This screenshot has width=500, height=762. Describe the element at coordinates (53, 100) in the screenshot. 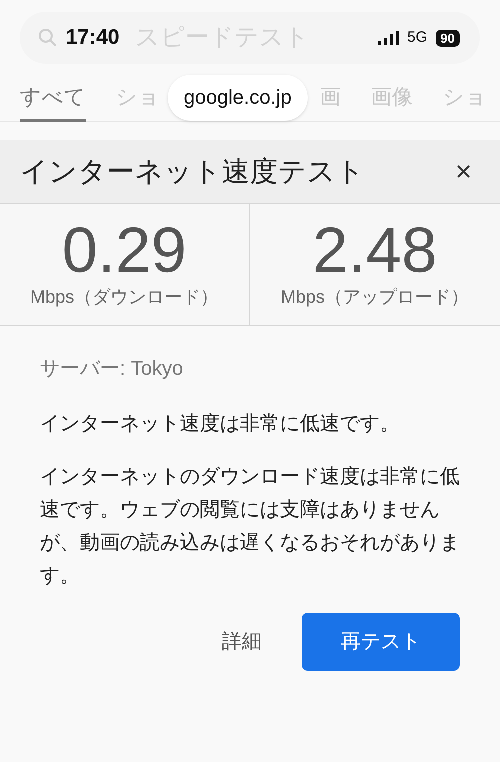

I see `tab: すべて` at that location.